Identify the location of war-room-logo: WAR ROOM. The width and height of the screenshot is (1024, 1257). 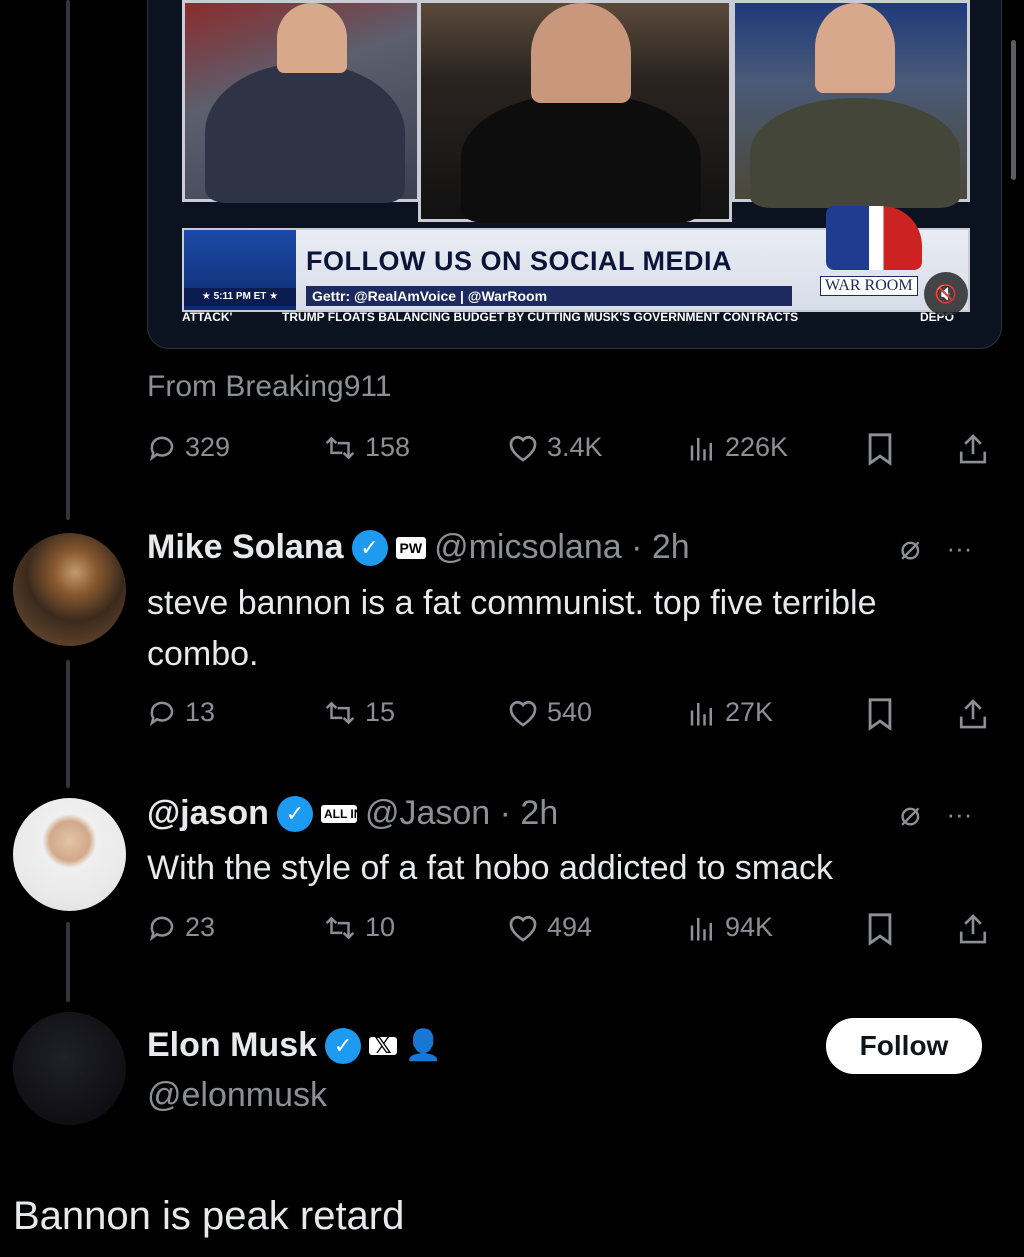
(873, 252).